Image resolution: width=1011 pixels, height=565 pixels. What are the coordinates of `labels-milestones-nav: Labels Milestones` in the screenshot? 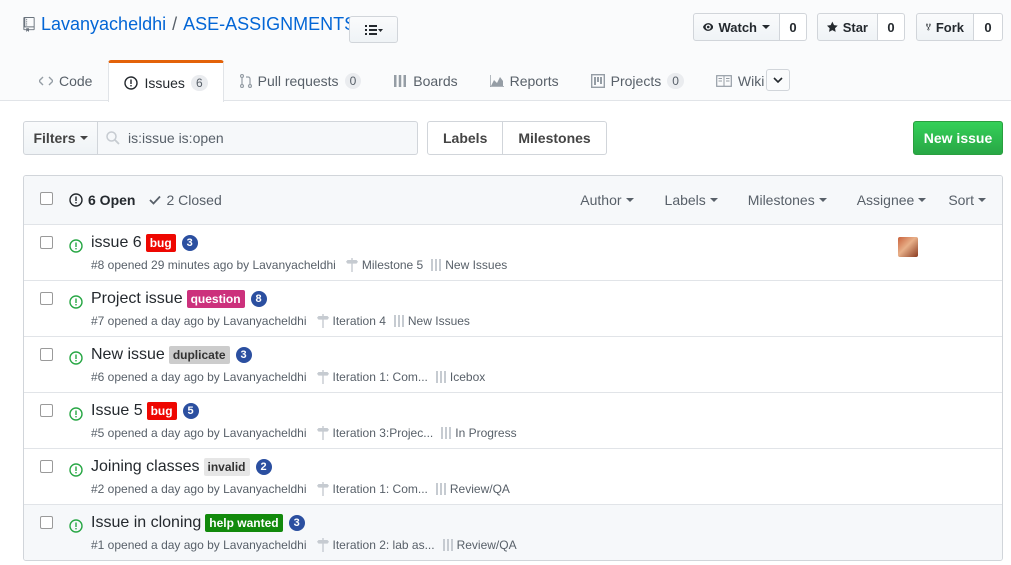 It's located at (517, 138).